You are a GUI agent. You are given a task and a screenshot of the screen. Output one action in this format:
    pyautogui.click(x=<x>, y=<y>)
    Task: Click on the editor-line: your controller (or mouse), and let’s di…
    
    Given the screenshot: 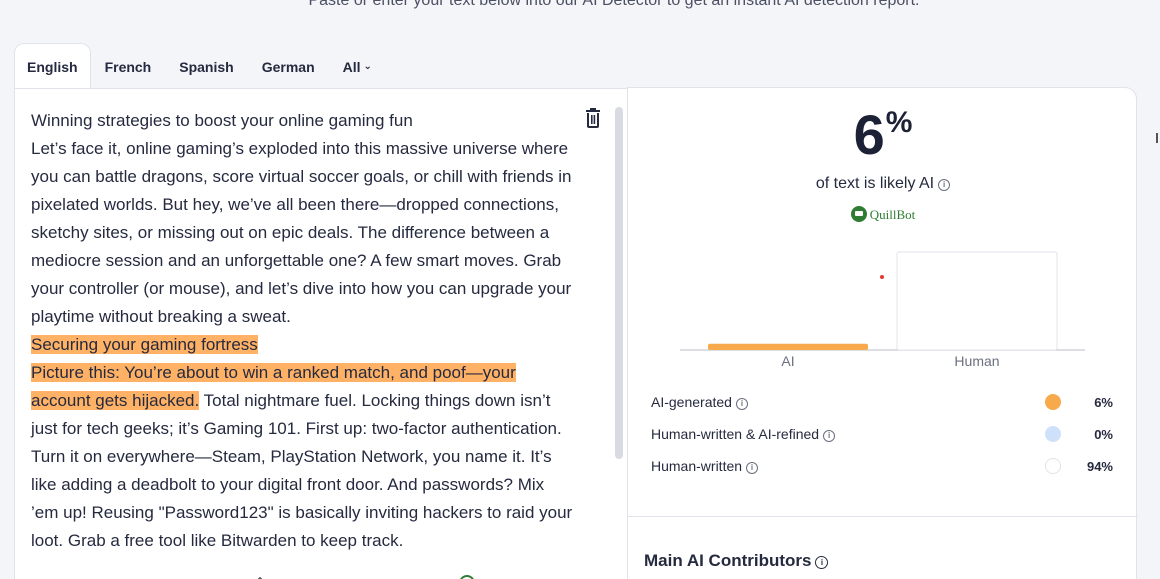 What is the action you would take?
    pyautogui.click(x=301, y=288)
    